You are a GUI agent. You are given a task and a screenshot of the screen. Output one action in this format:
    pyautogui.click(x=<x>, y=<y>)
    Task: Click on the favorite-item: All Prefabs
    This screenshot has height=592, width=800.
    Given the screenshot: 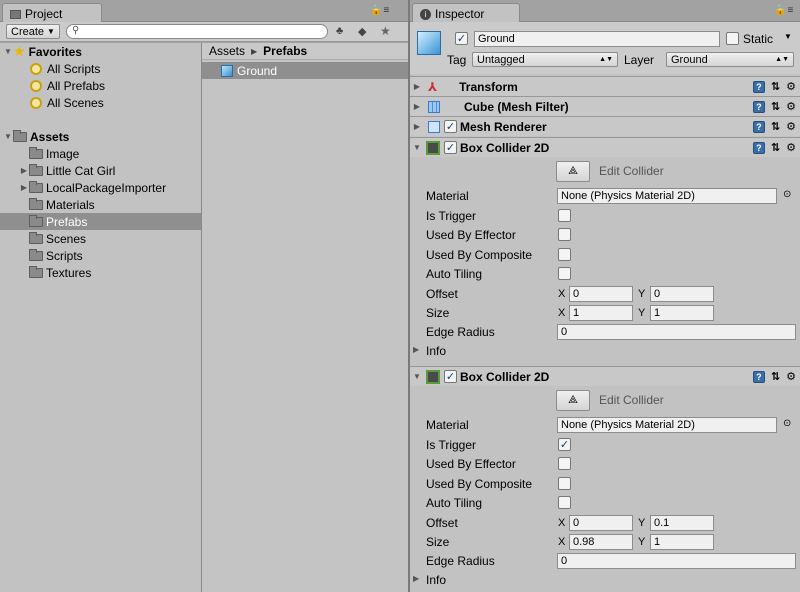 What is the action you would take?
    pyautogui.click(x=100, y=85)
    